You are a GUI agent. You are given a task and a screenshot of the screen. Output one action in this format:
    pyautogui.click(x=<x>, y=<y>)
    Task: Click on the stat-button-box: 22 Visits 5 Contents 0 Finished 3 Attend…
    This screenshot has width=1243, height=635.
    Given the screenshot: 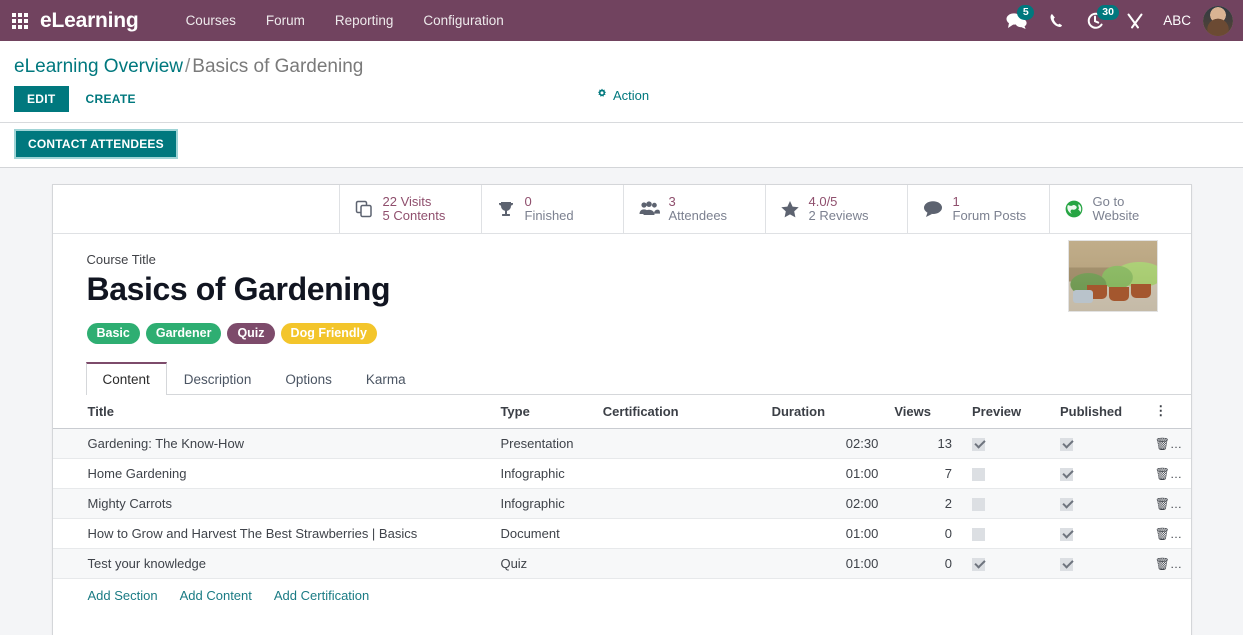 What is the action you would take?
    pyautogui.click(x=621, y=209)
    